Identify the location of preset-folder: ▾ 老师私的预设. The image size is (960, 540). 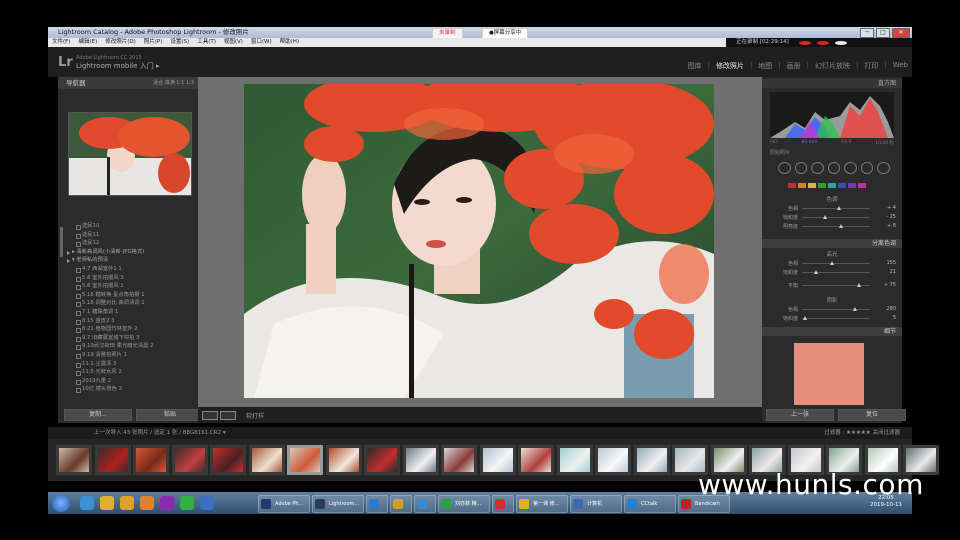
(129, 260).